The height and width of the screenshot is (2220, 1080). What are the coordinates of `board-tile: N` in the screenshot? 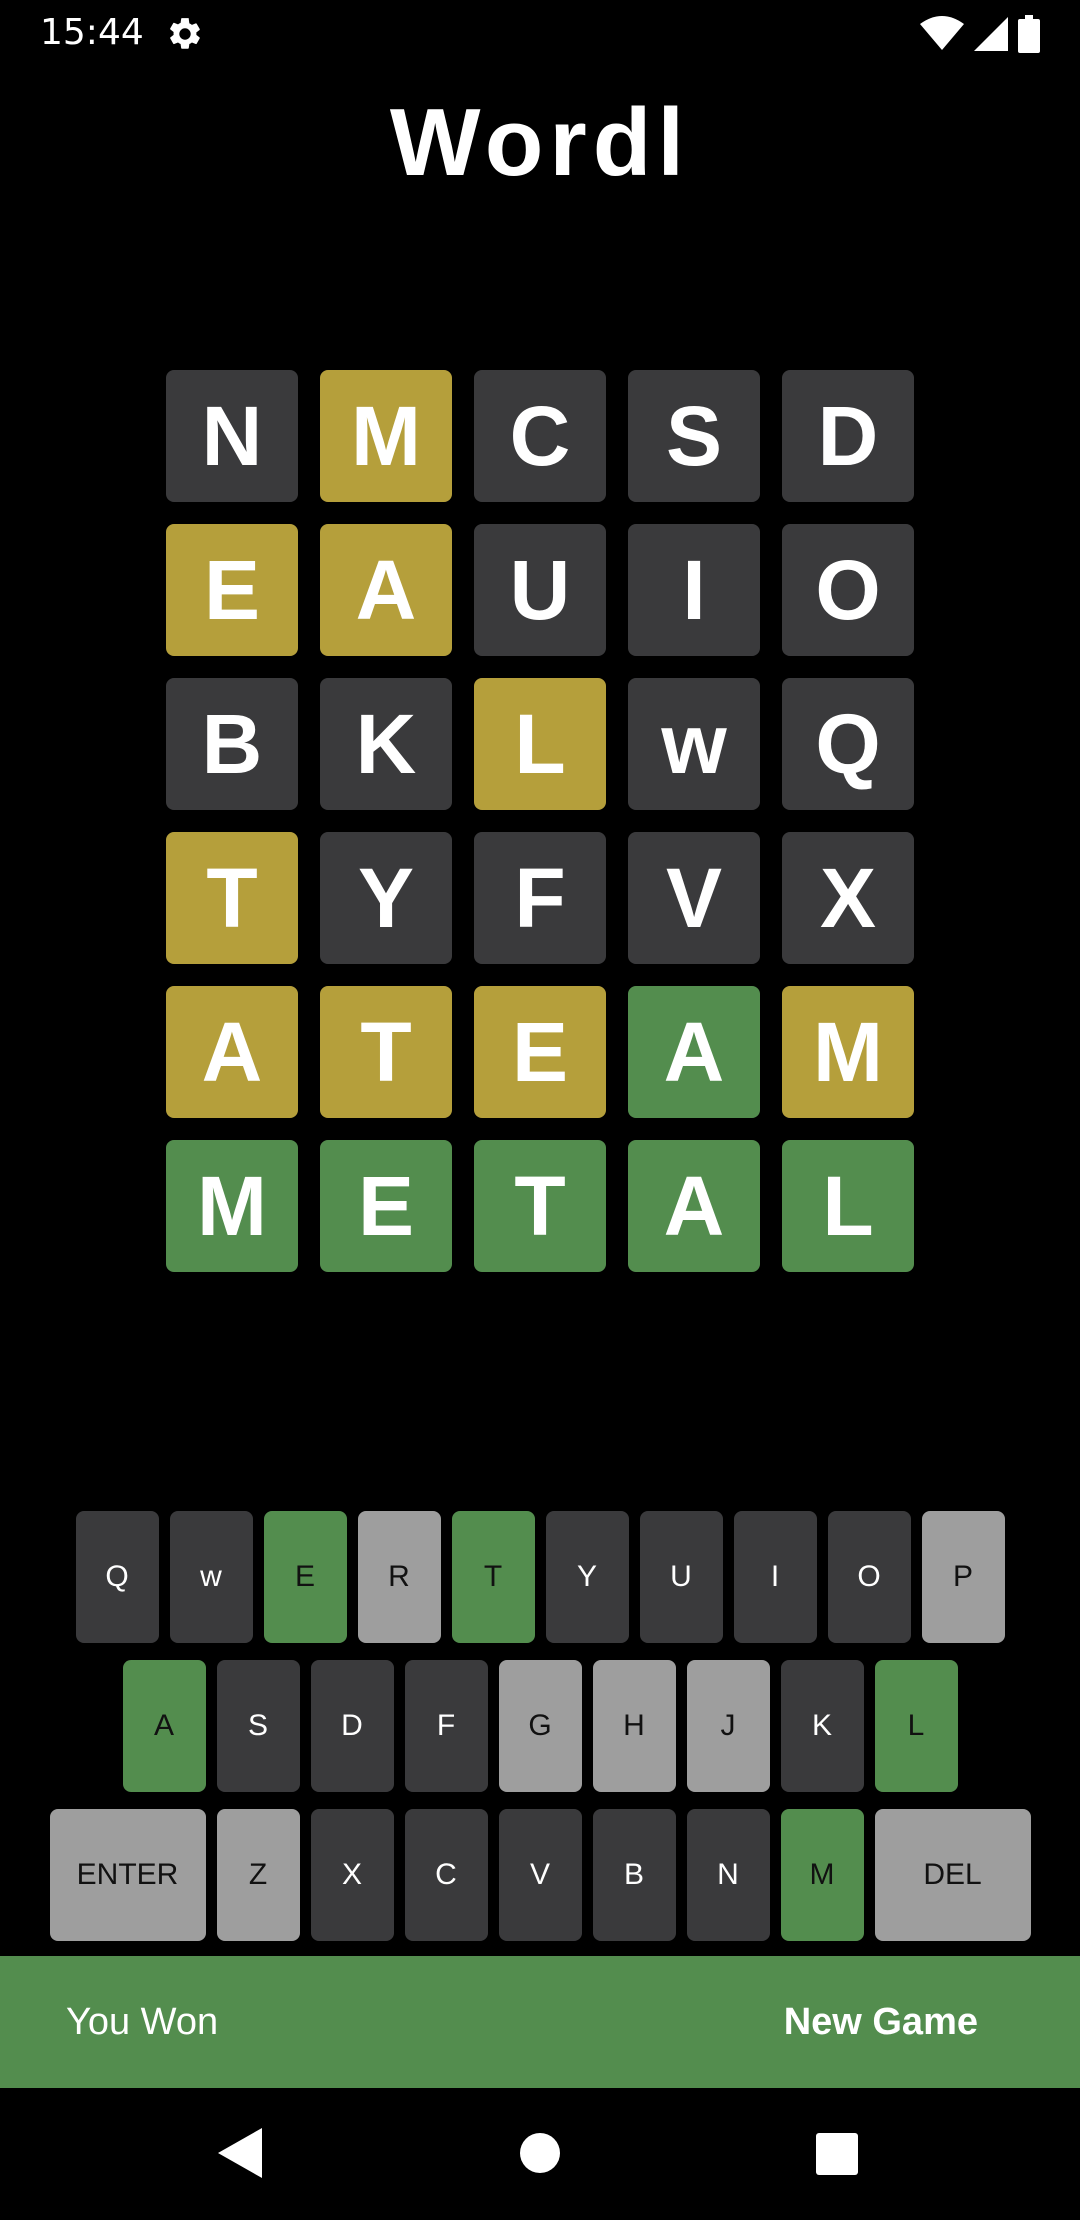 It's located at (232, 436).